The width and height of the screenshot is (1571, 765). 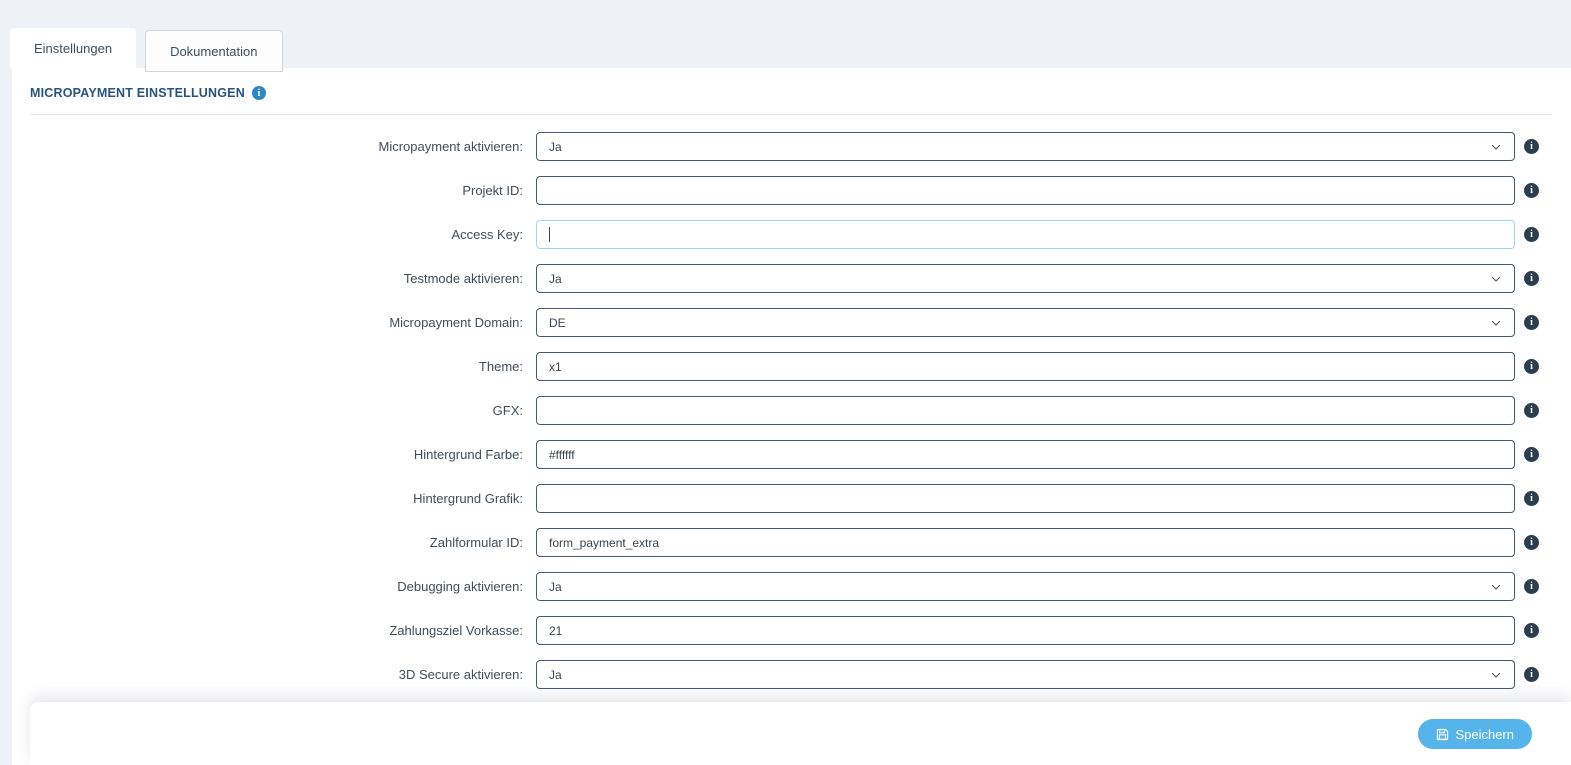 I want to click on form-row: Debugging aktivieren: Ja i, so click(x=785, y=586).